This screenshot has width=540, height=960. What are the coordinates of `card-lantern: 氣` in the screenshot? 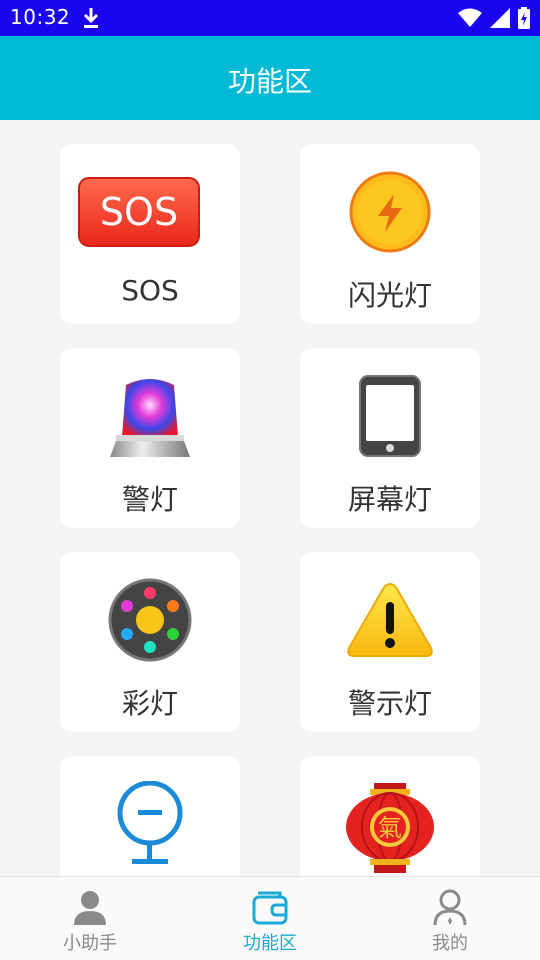 It's located at (390, 816).